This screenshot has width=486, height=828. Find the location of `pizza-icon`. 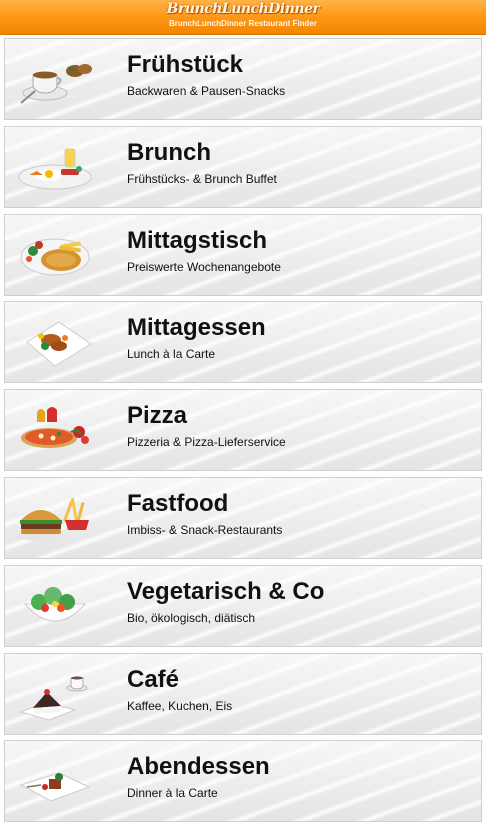

pizza-icon is located at coordinates (55, 428).